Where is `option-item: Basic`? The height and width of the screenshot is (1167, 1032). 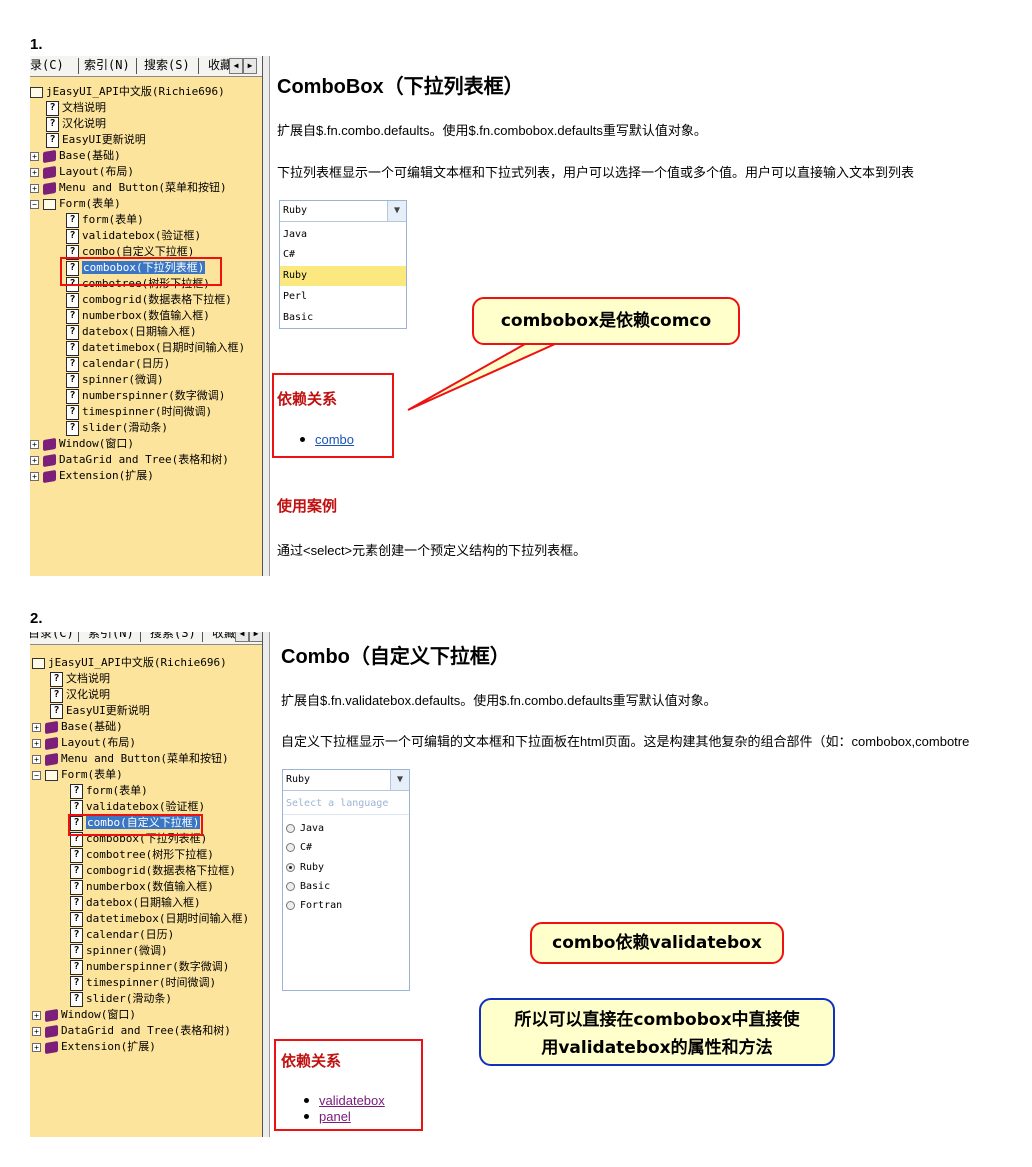 option-item: Basic is located at coordinates (343, 318).